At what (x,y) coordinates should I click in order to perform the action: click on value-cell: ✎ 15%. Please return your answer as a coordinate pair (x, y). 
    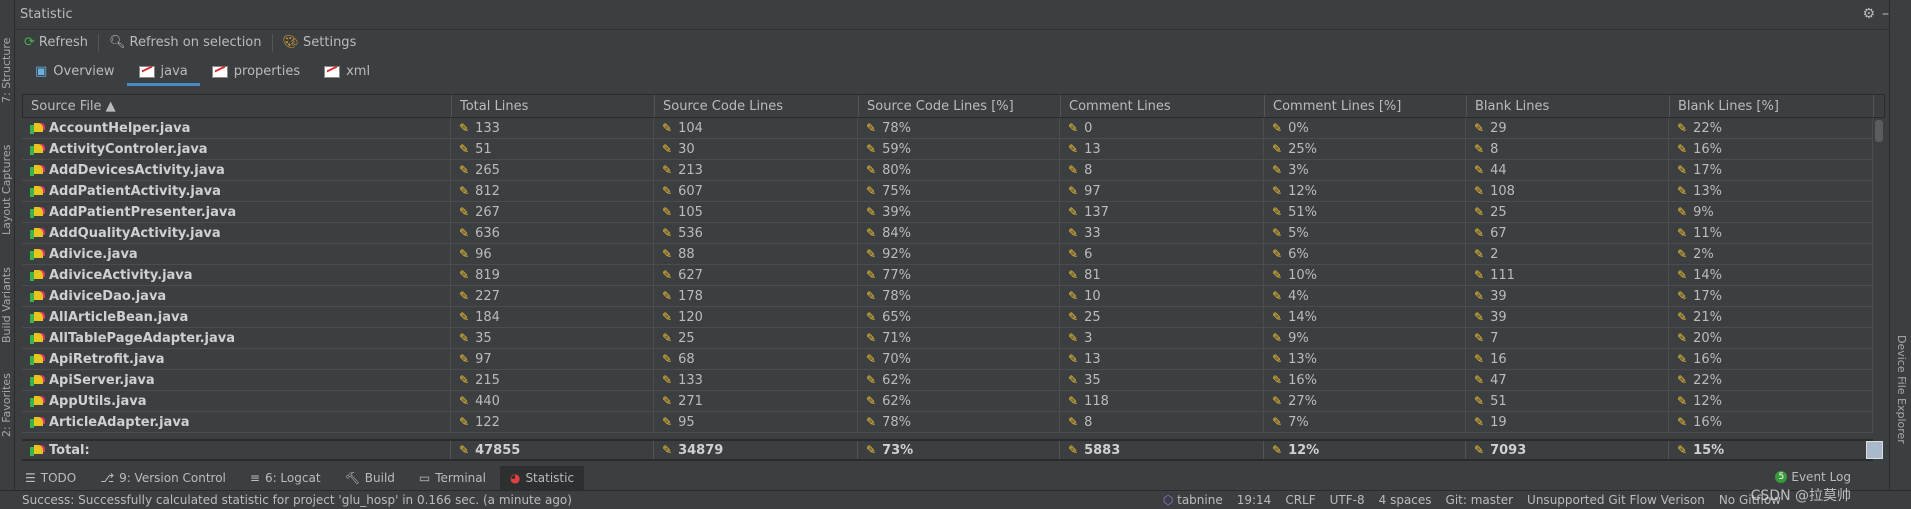
    Looking at the image, I should click on (1771, 450).